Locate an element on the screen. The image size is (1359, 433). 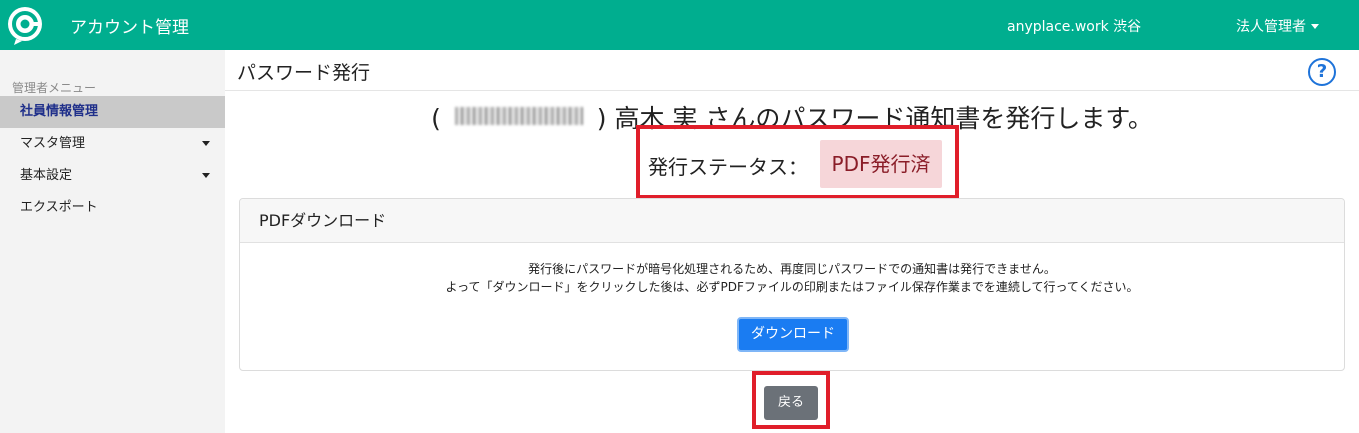
sidebar-item-label: 基本設定 is located at coordinates (46, 175).